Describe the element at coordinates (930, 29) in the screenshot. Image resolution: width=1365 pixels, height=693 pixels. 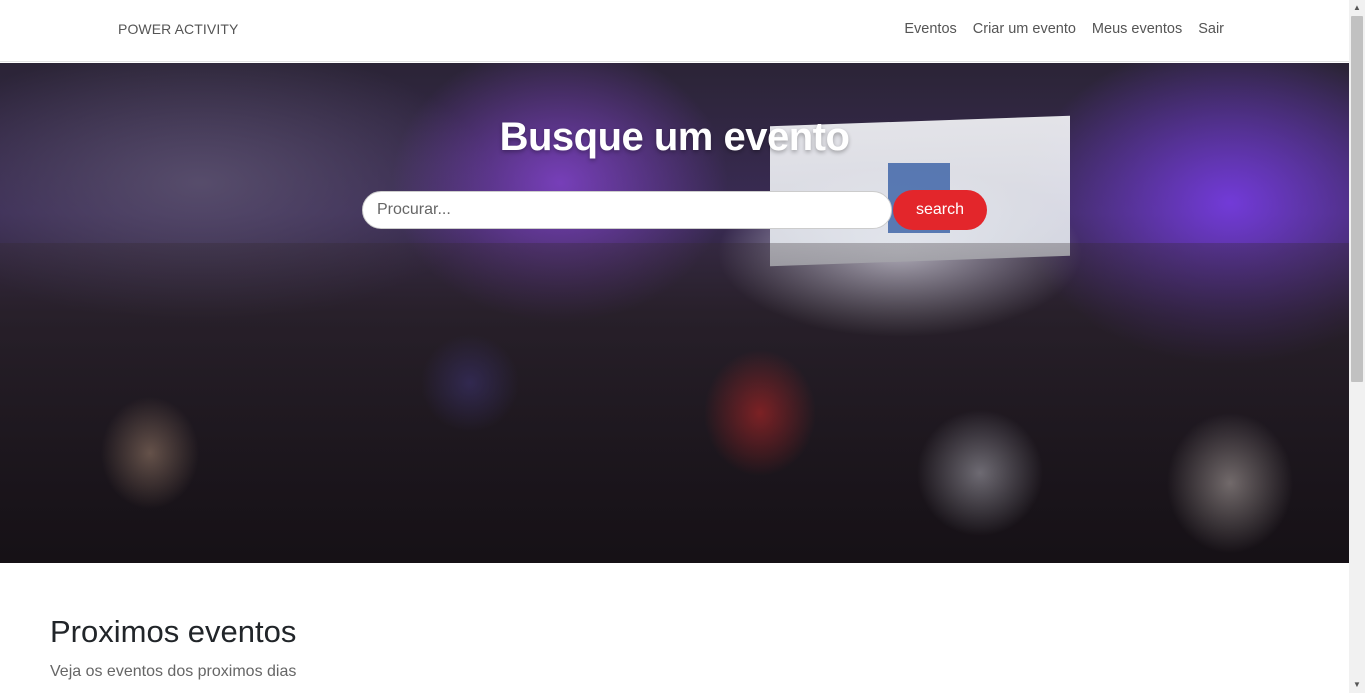
I see `nav-link-eventos: Eventos` at that location.